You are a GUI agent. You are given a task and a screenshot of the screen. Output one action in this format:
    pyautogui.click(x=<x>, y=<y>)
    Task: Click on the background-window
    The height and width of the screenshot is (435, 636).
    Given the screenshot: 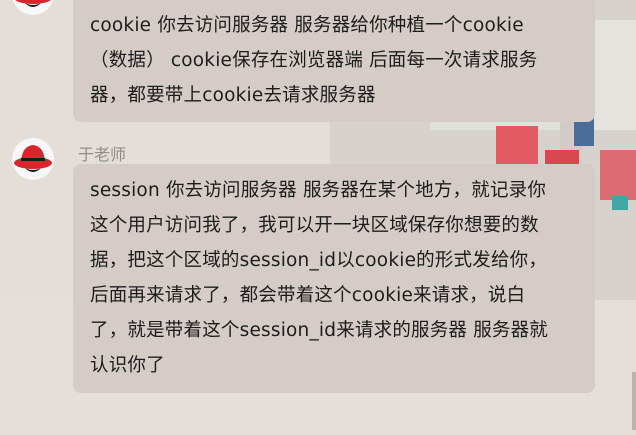 What is the action you would take?
    pyautogui.click(x=613, y=75)
    